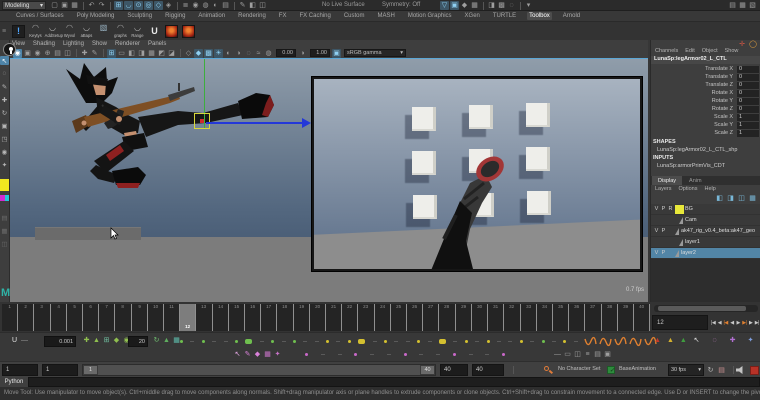  Describe the element at coordinates (683, 340) in the screenshot. I see `animbot-triangle-icon: ▲` at that location.